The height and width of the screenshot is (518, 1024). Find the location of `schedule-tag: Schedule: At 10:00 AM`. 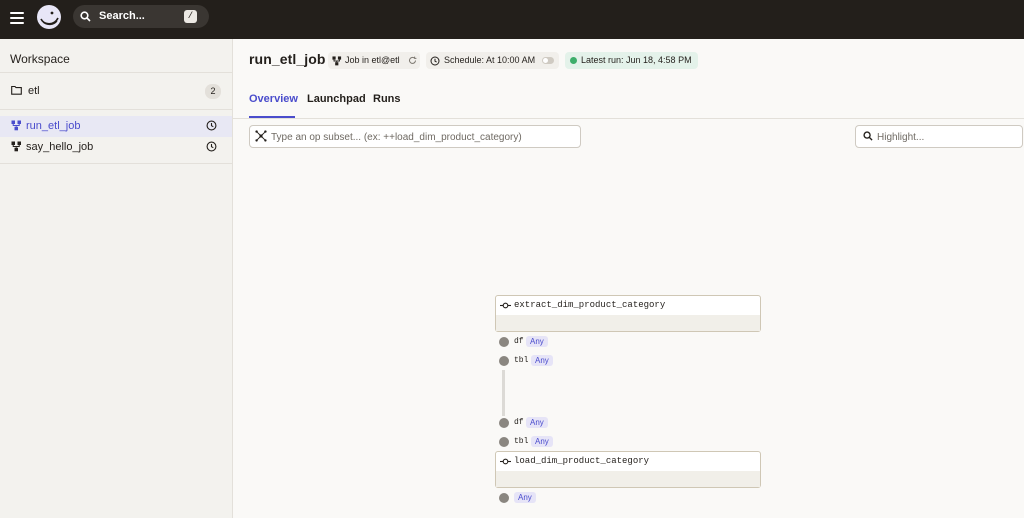

schedule-tag: Schedule: At 10:00 AM is located at coordinates (492, 60).